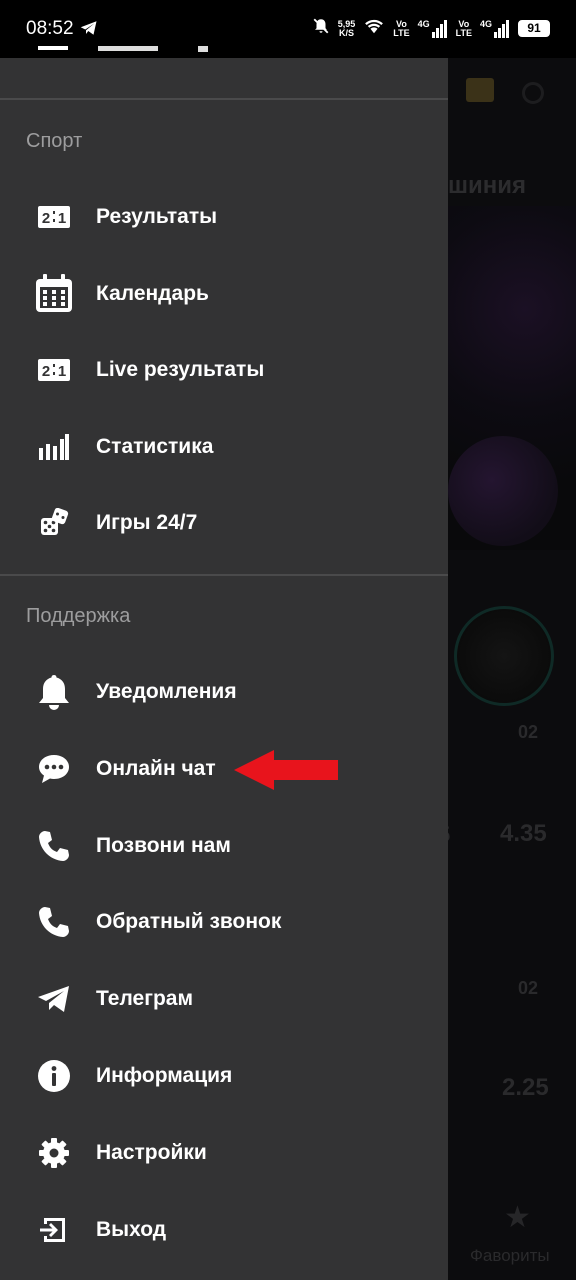  What do you see at coordinates (224, 1153) in the screenshot?
I see `menu-item-settings: Настройки` at bounding box center [224, 1153].